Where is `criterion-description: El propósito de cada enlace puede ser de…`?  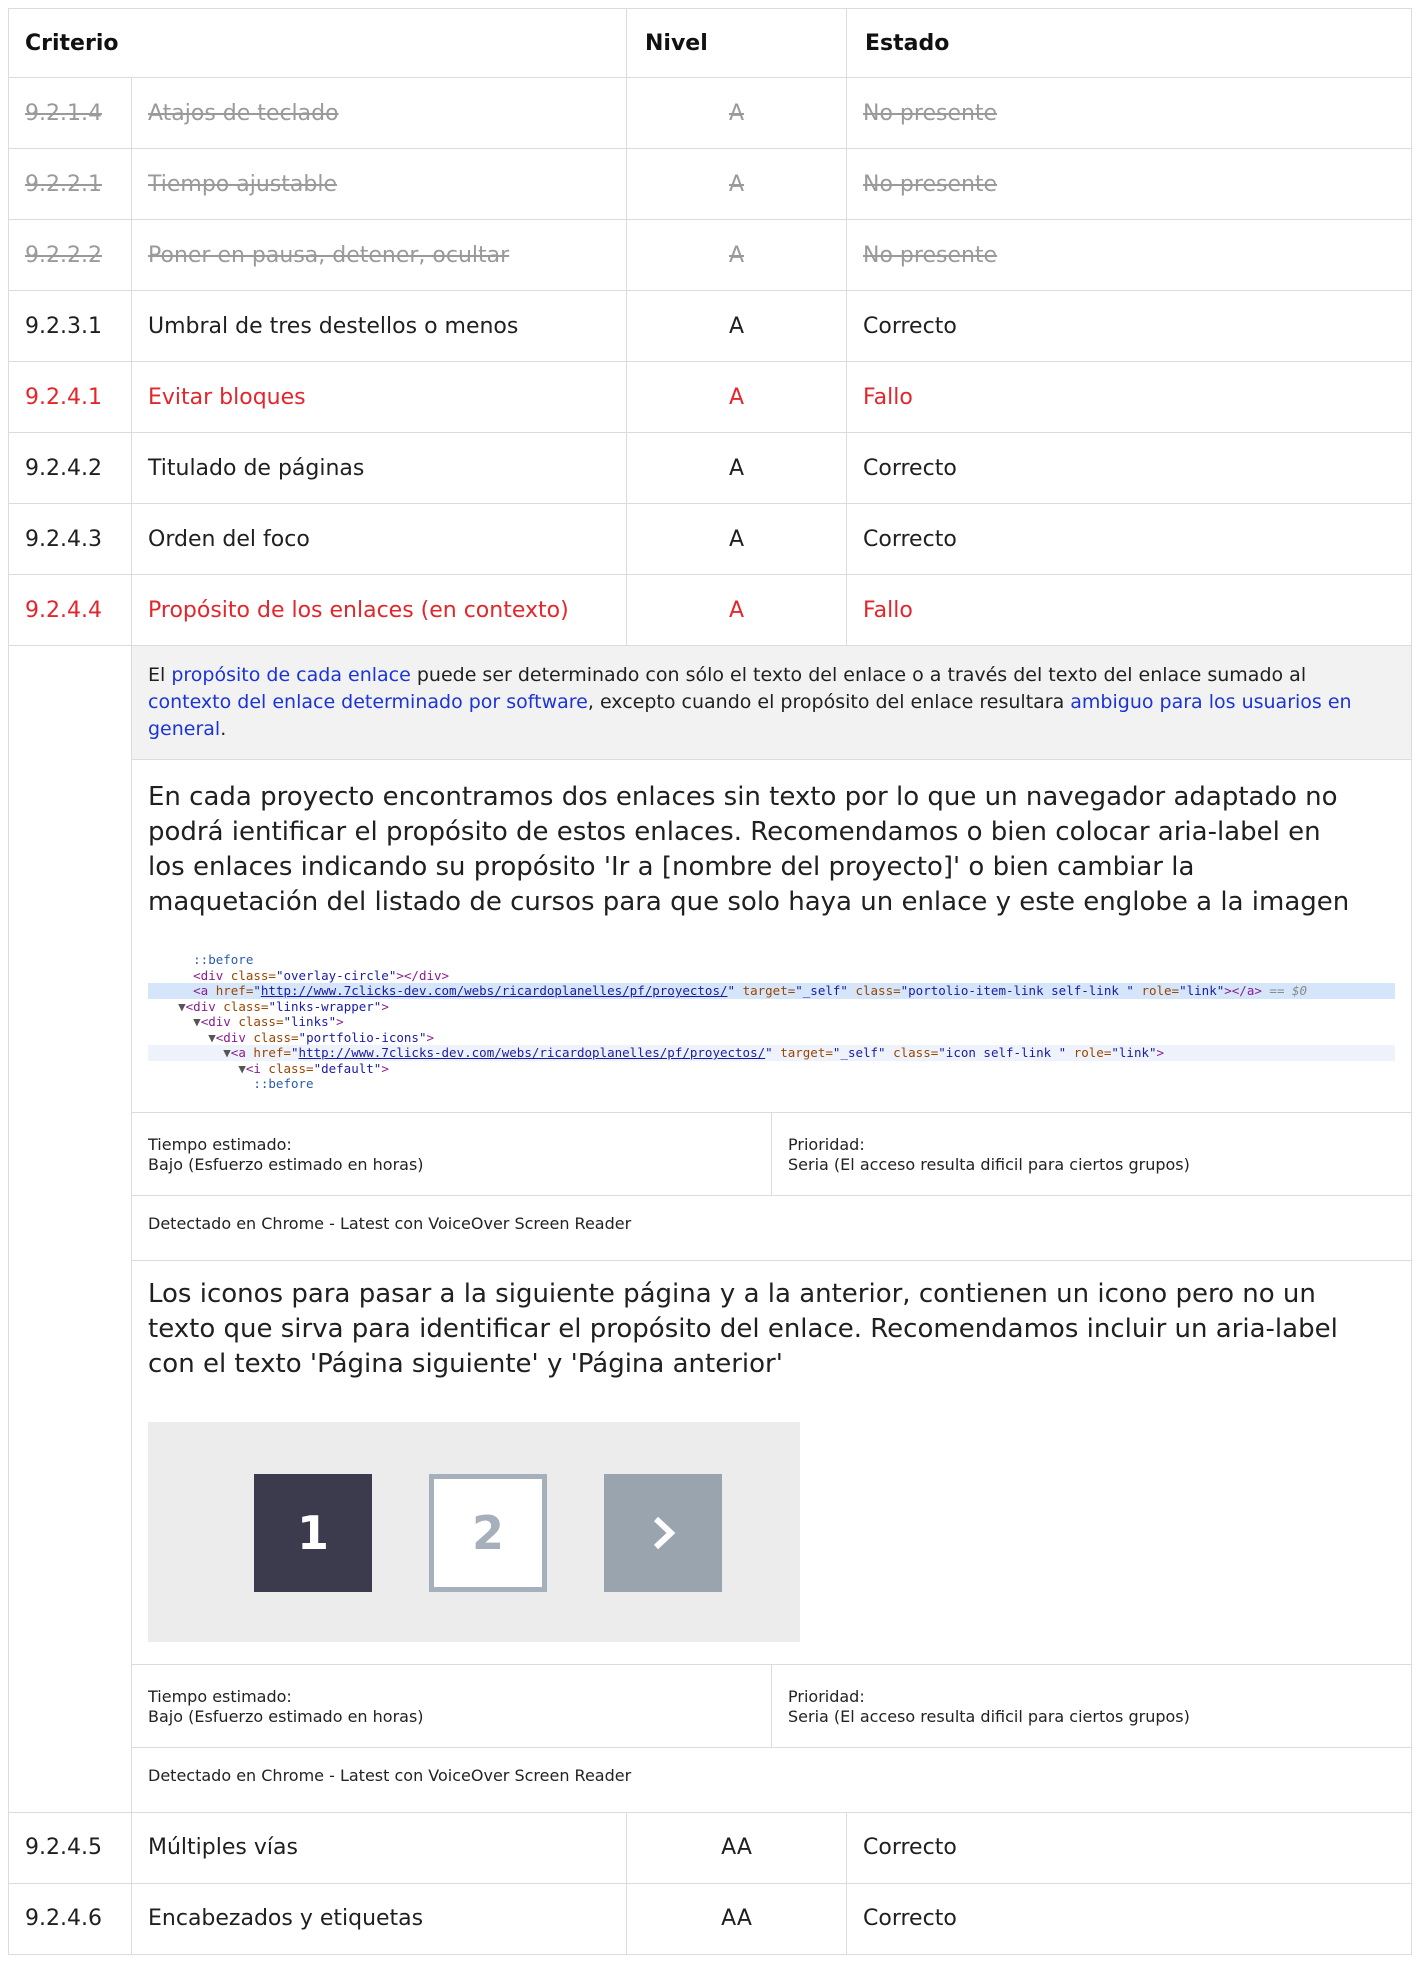 criterion-description: El propósito de cada enlace puede ser de… is located at coordinates (772, 703).